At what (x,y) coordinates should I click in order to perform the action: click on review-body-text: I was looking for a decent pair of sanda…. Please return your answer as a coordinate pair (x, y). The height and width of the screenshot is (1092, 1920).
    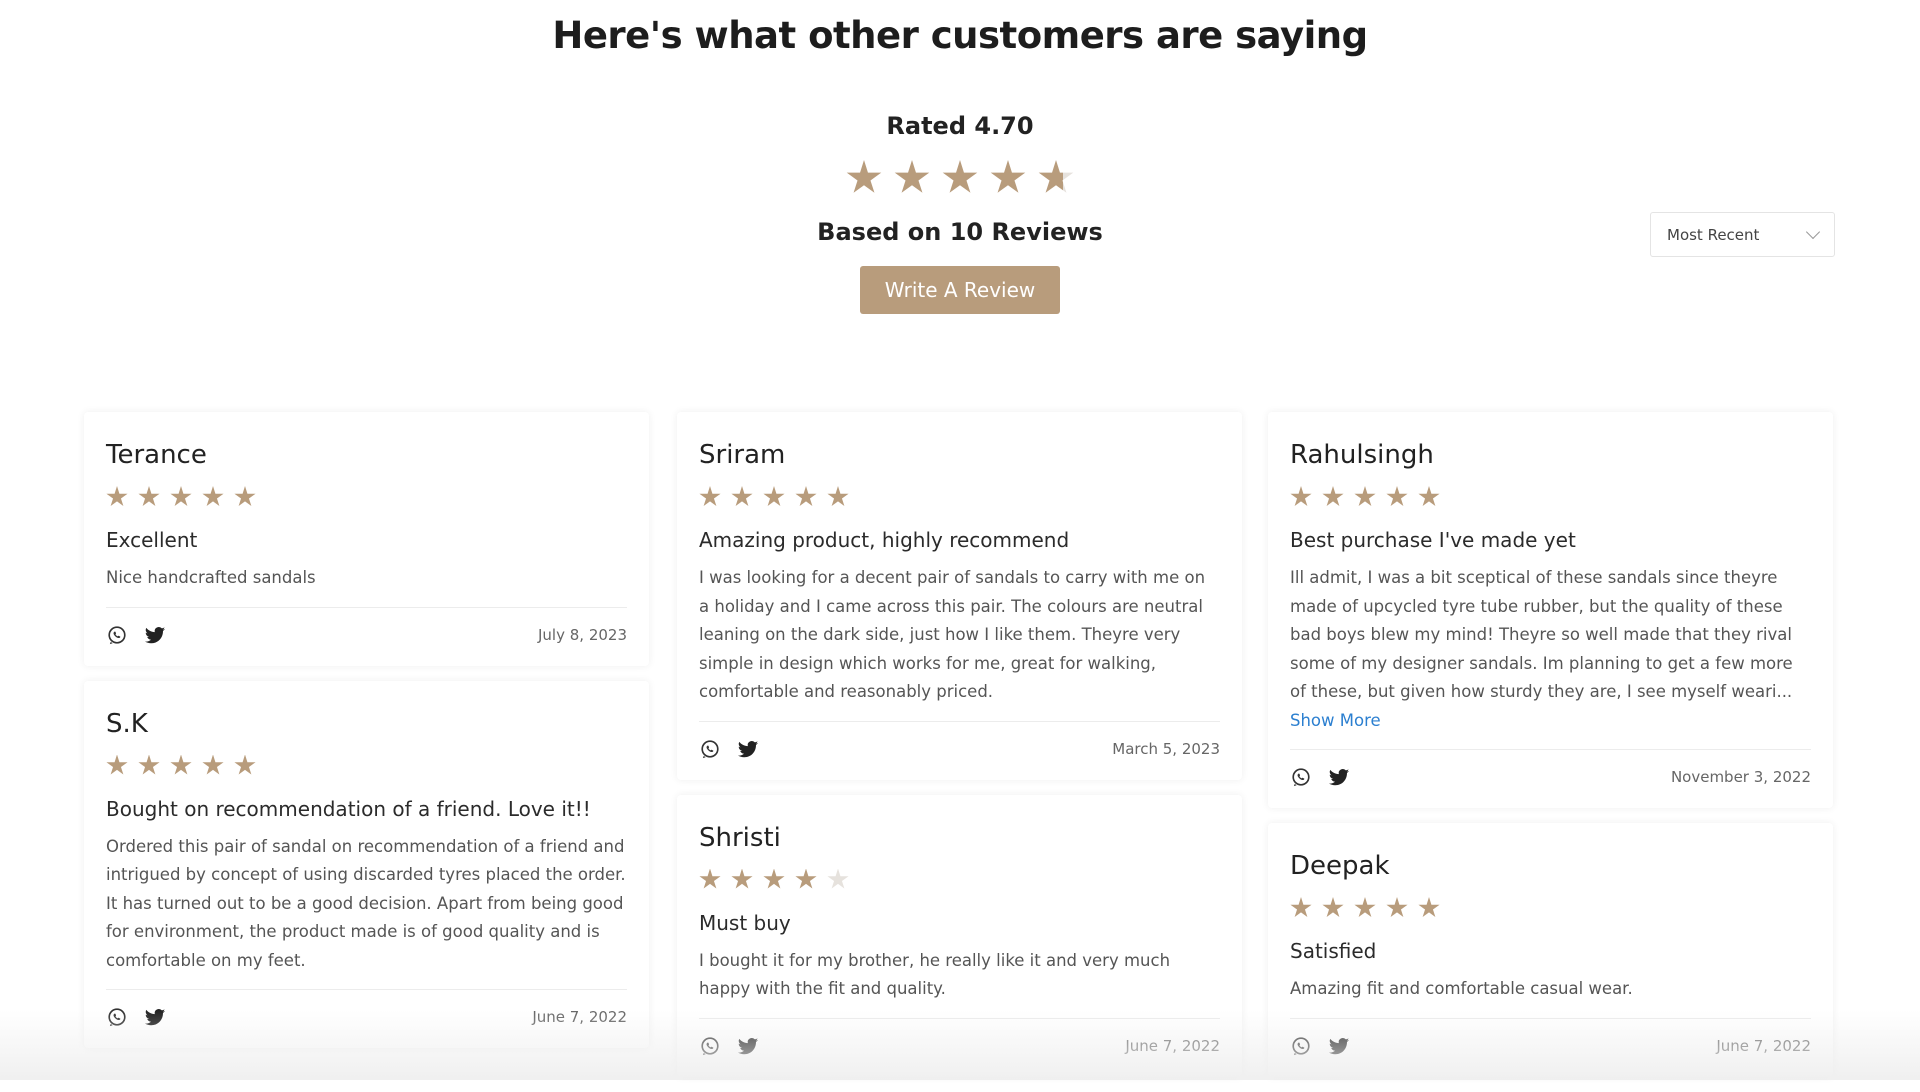
    Looking at the image, I should click on (952, 634).